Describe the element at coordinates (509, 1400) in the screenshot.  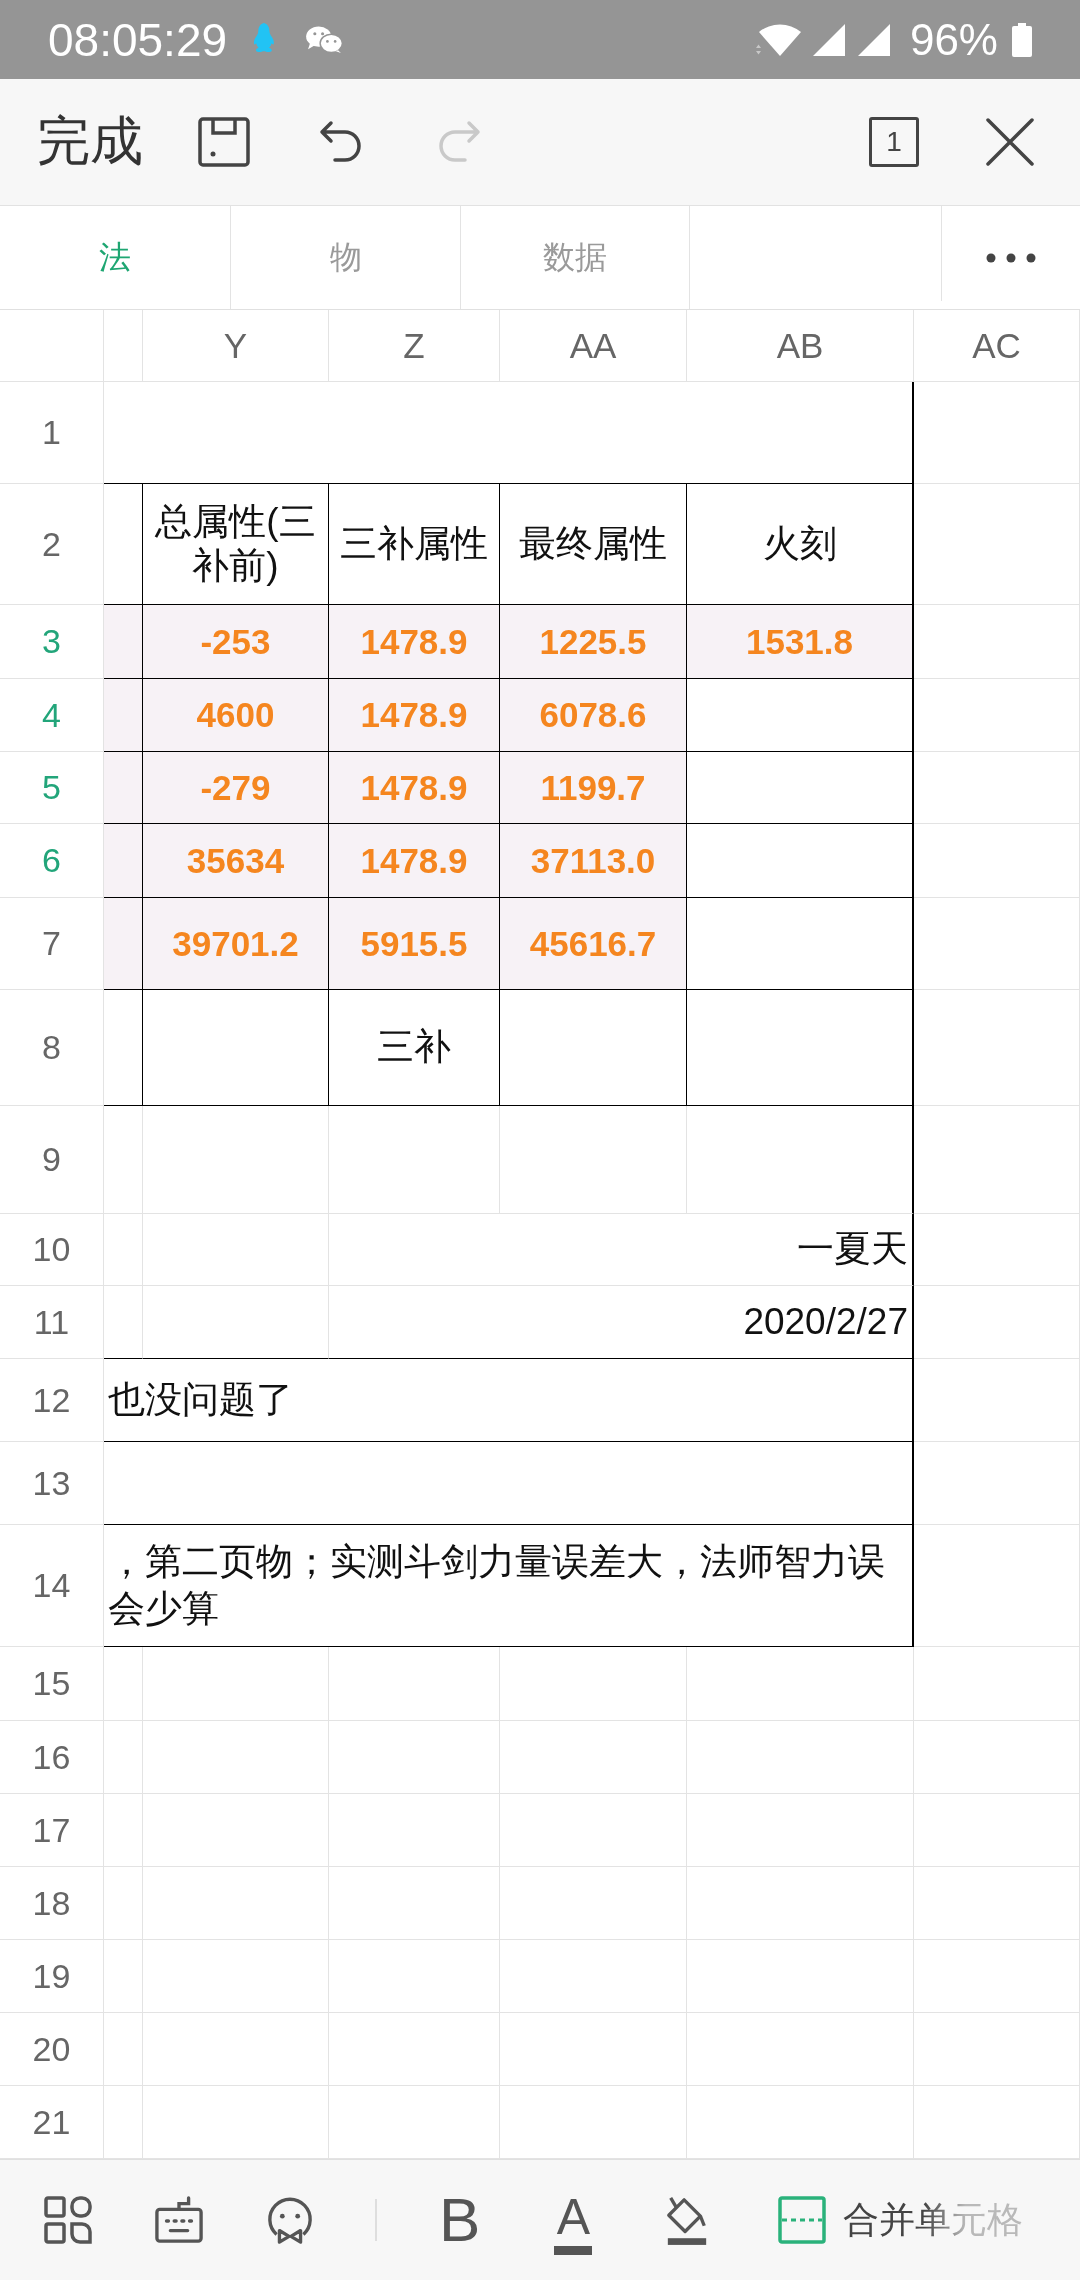
I see `table-cell: 也没问题了` at that location.